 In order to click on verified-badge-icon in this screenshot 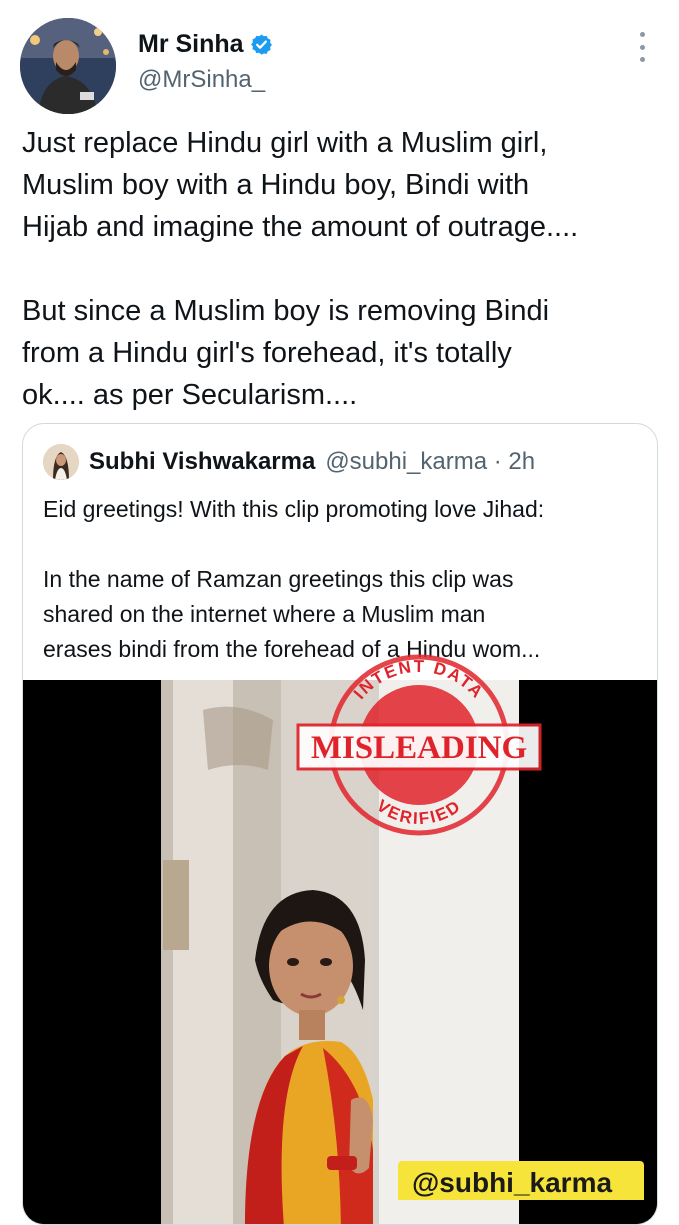, I will do `click(261, 44)`.